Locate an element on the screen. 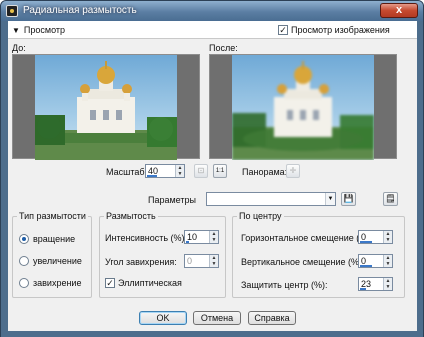 This screenshot has height=337, width=424. pan-icon: ✛ is located at coordinates (293, 170).